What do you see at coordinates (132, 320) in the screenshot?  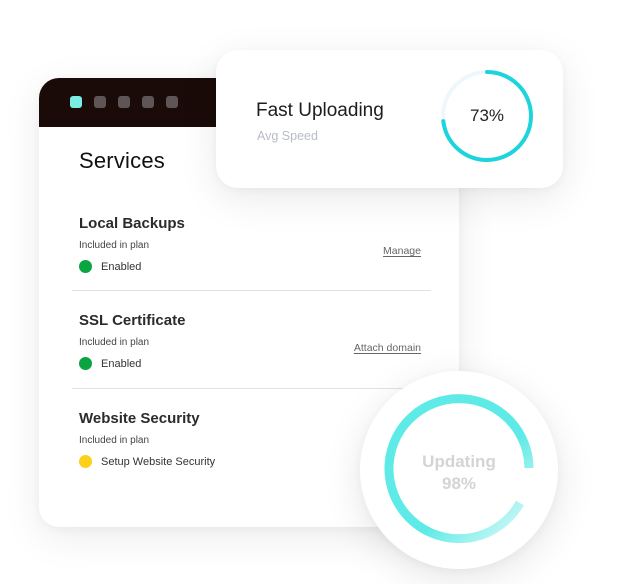 I see `service-name: SSL Certificate` at bounding box center [132, 320].